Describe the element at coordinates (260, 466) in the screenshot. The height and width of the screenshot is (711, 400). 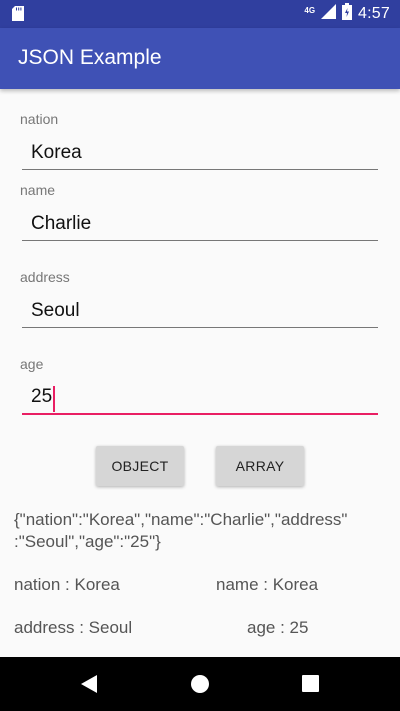
I see `array-button: ARRAY` at that location.